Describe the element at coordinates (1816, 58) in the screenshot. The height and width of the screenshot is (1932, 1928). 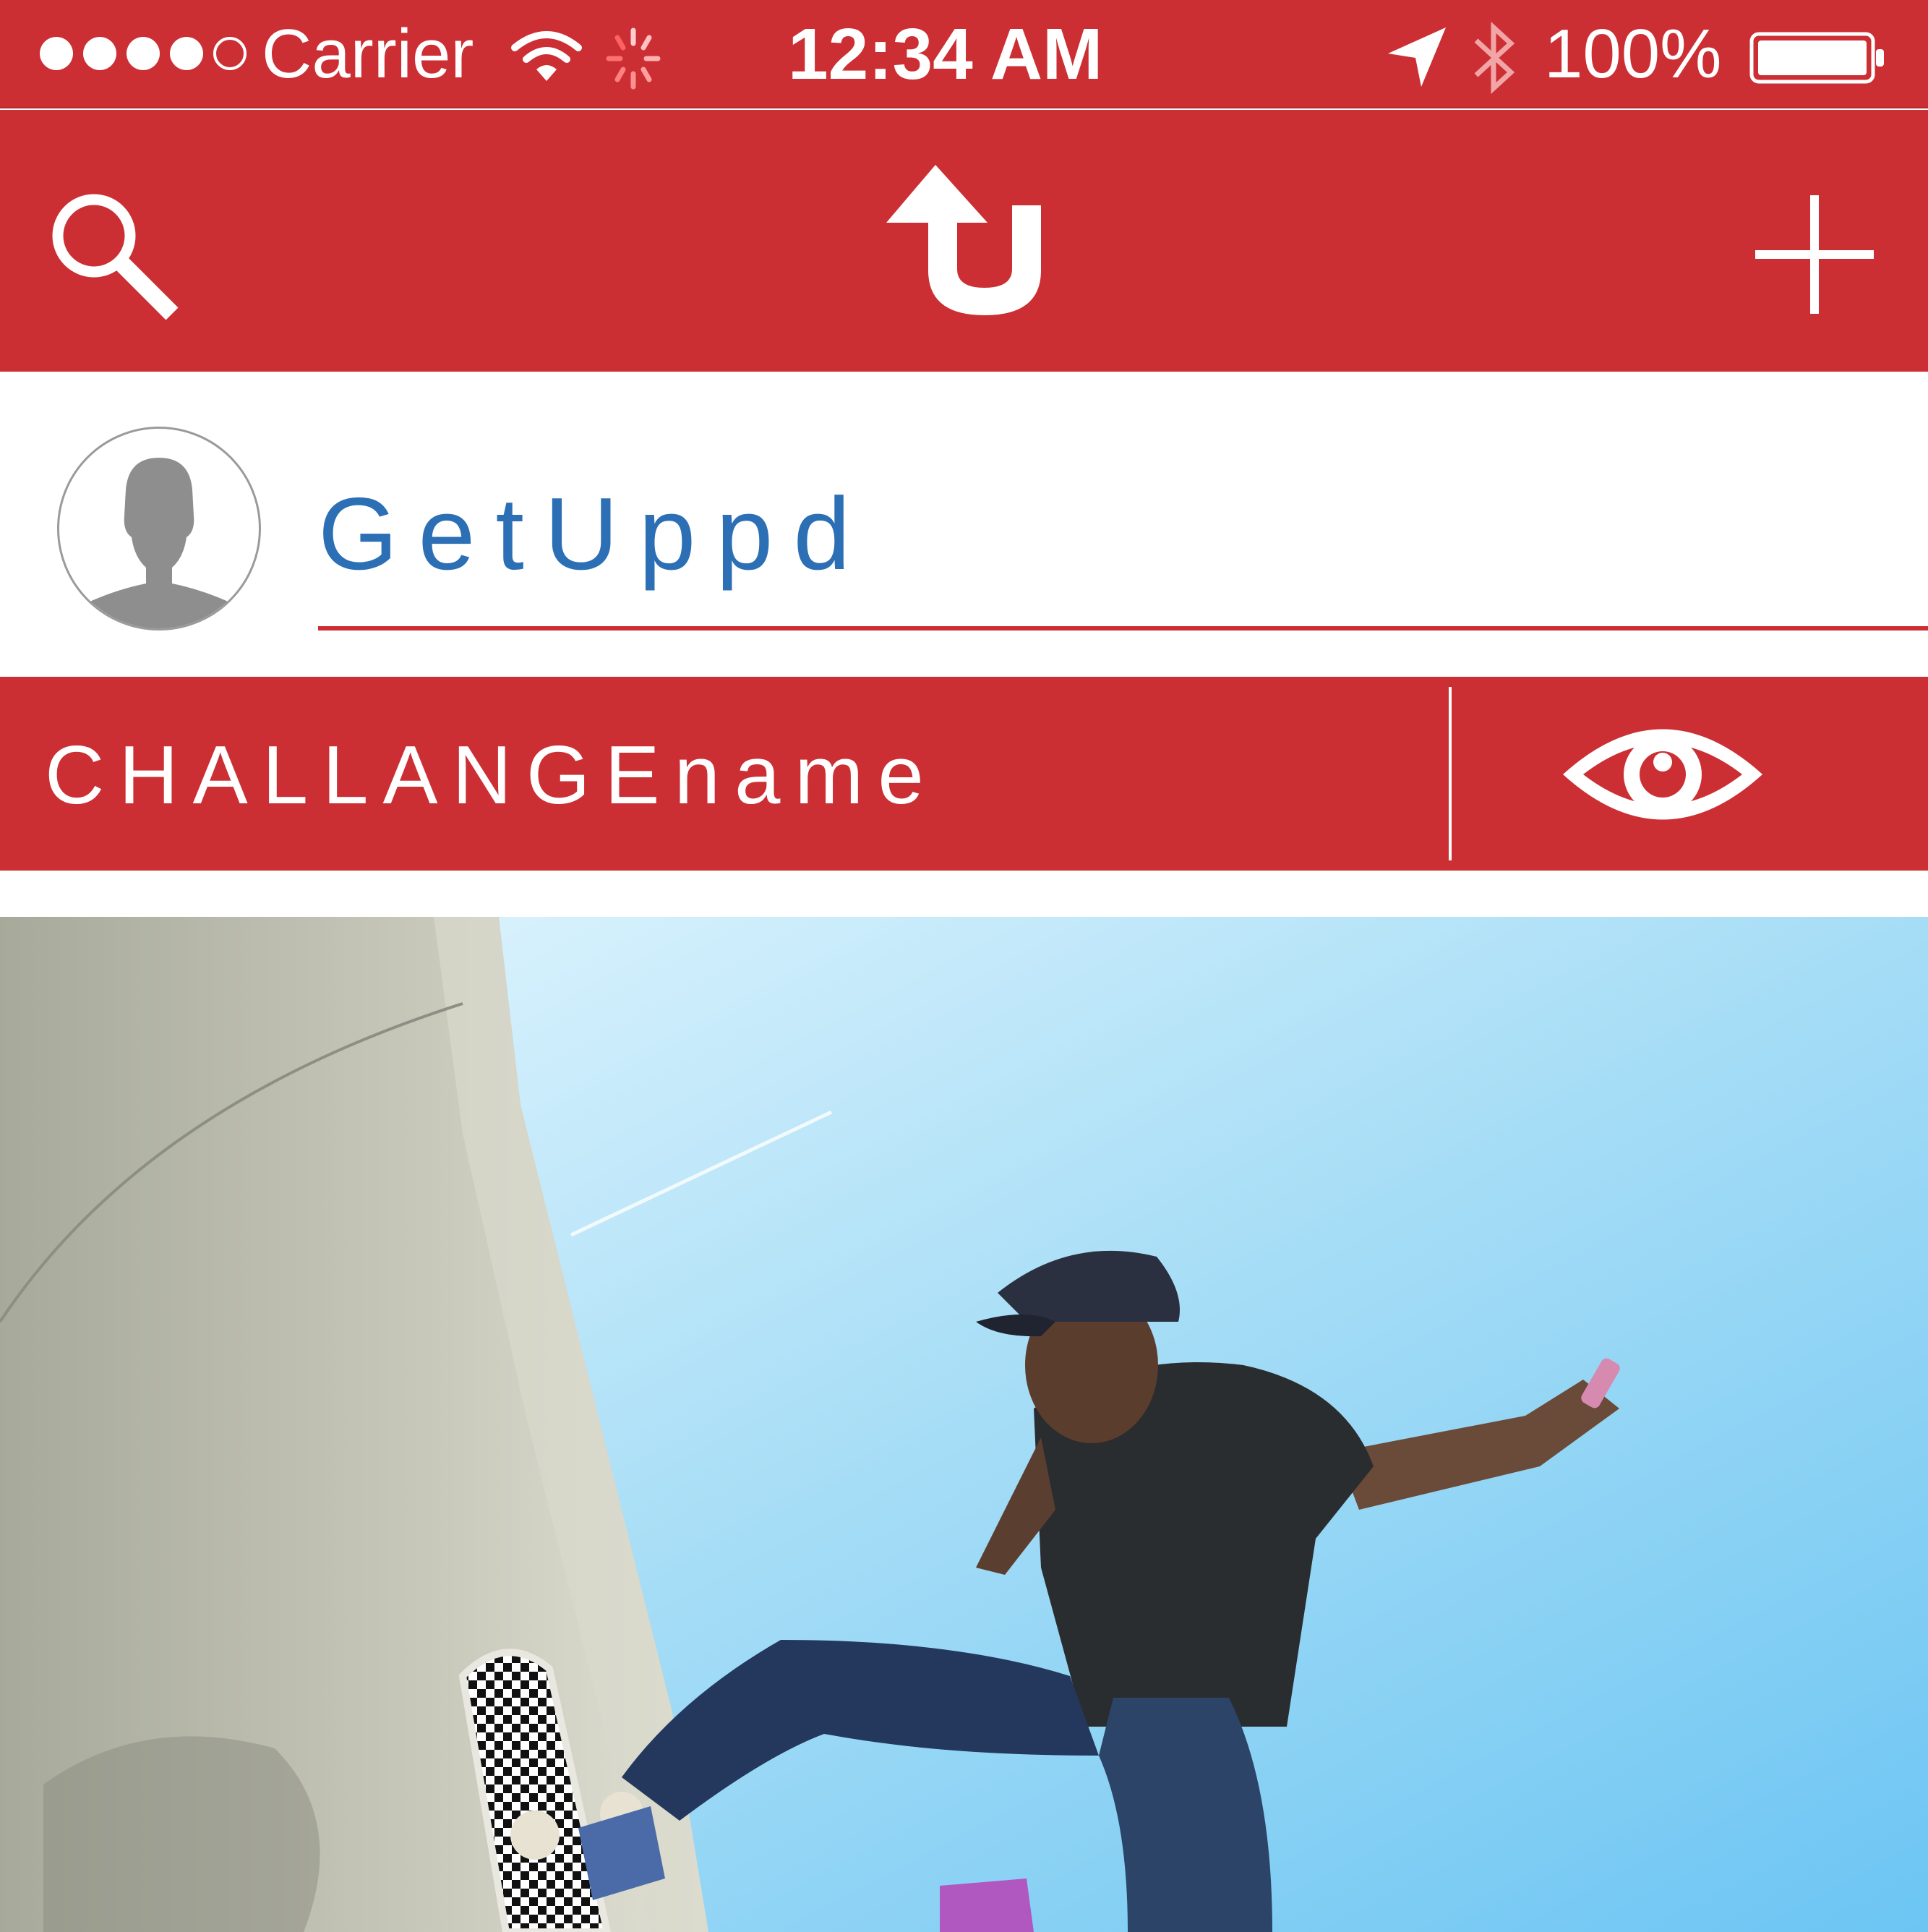
I see `battery-icon` at that location.